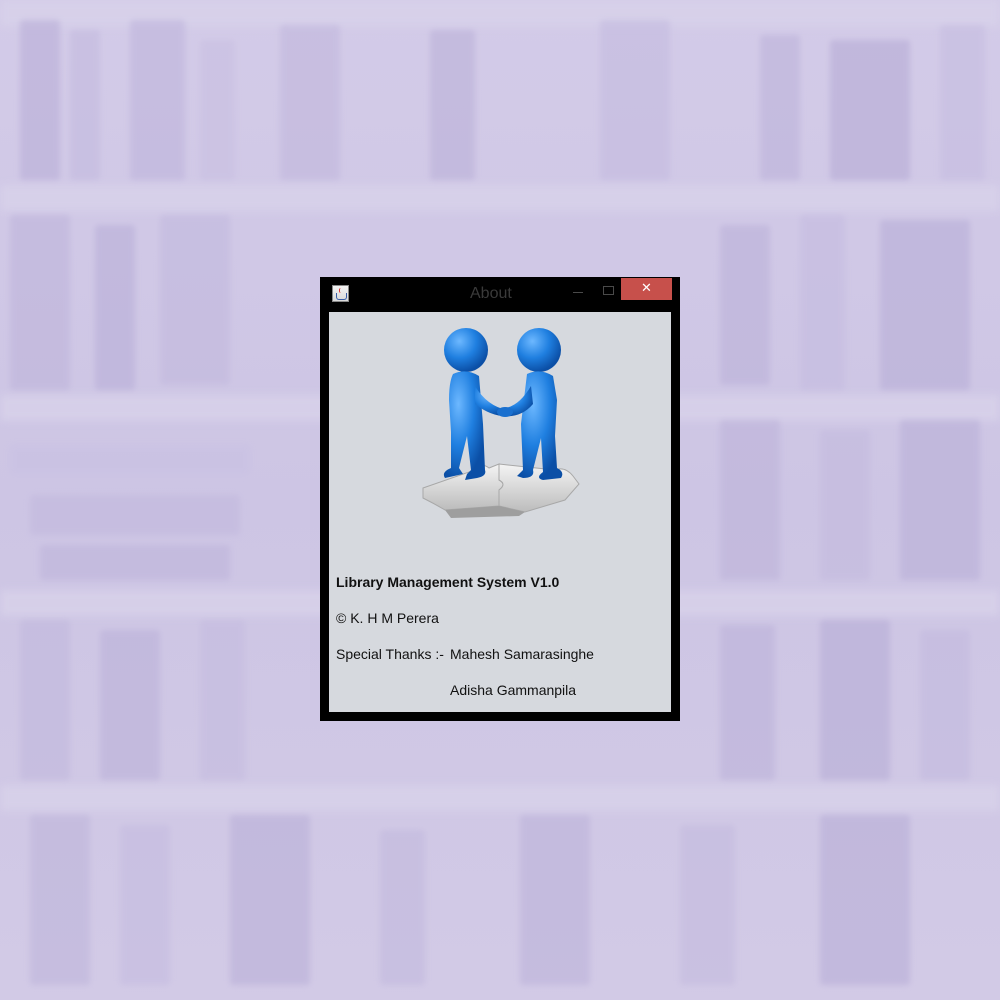  I want to click on title-bar: About ✕, so click(500, 294).